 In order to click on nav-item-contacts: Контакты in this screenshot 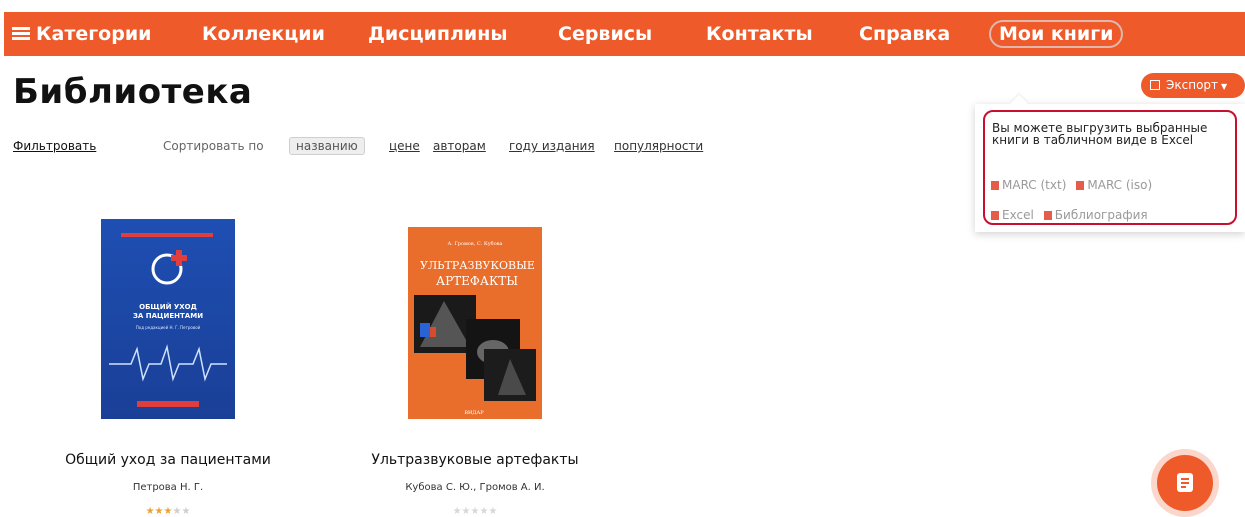, I will do `click(759, 34)`.